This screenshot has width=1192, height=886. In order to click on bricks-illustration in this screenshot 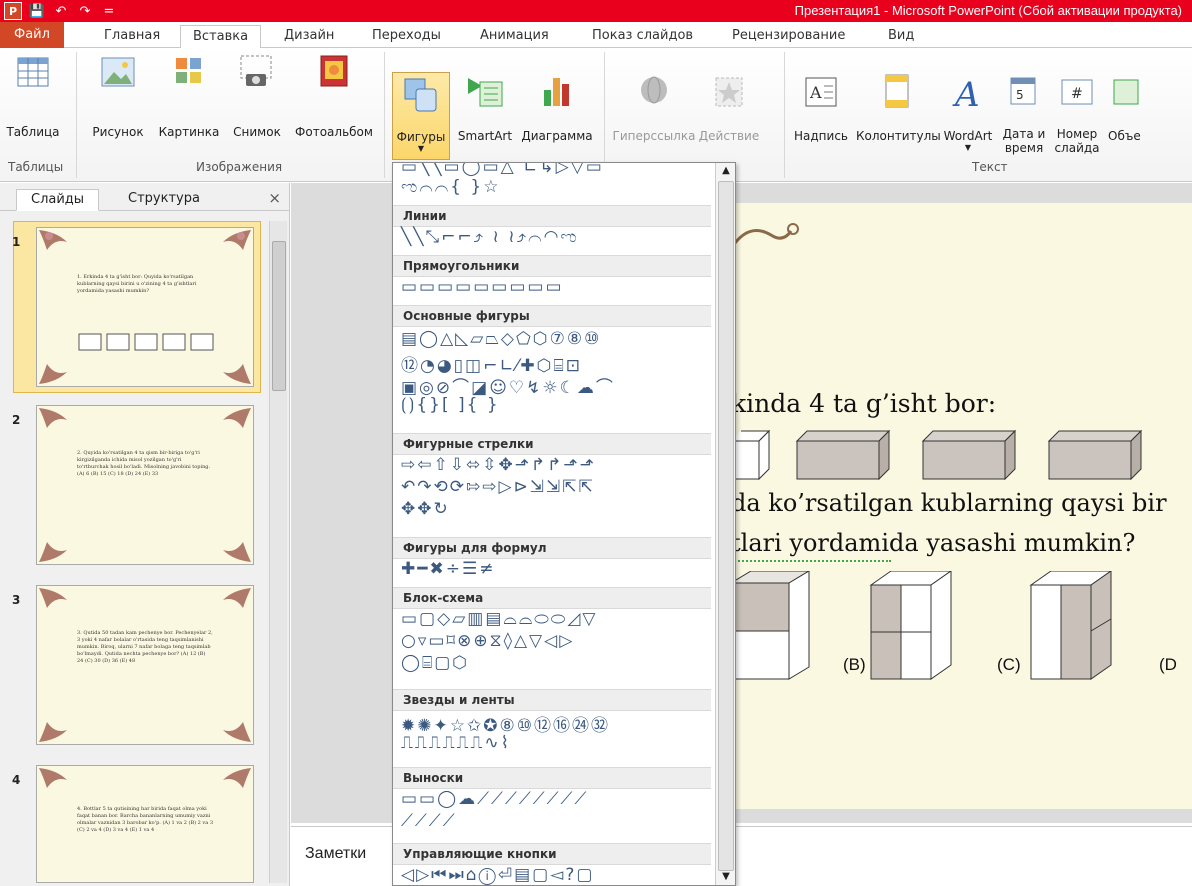, I will do `click(937, 455)`.